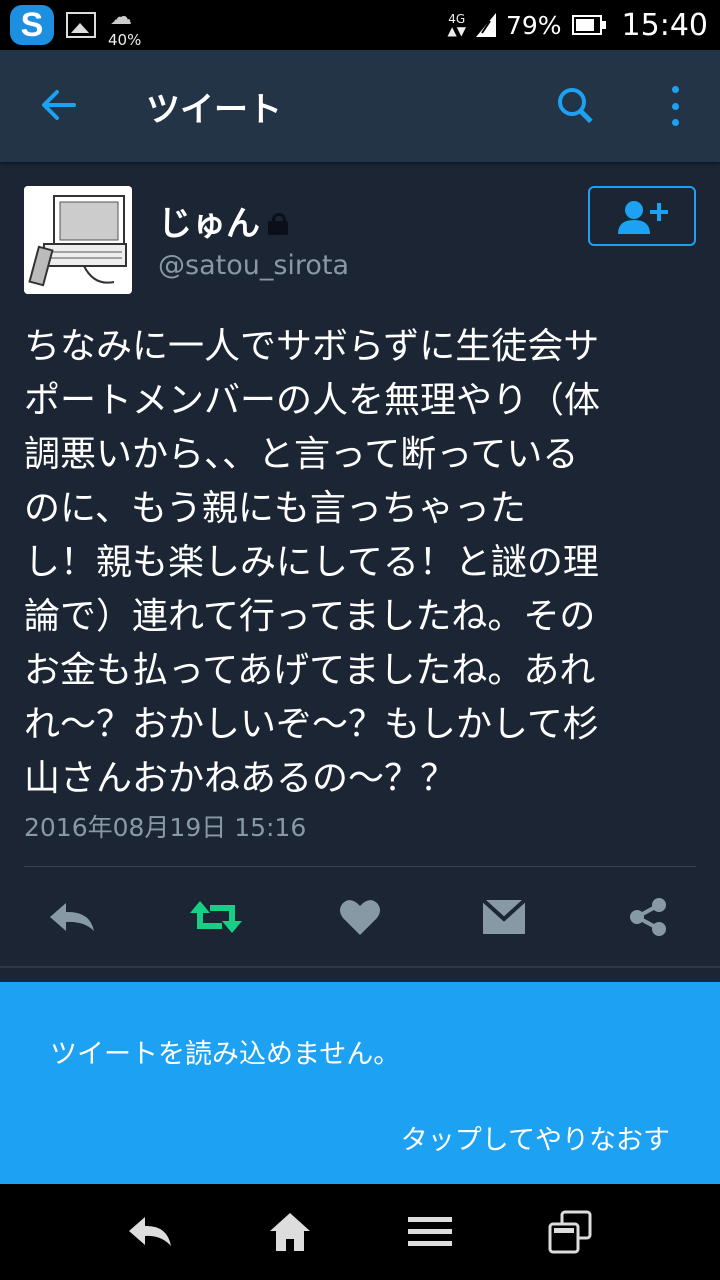  Describe the element at coordinates (664, 25) in the screenshot. I see `clock: 15:40` at that location.